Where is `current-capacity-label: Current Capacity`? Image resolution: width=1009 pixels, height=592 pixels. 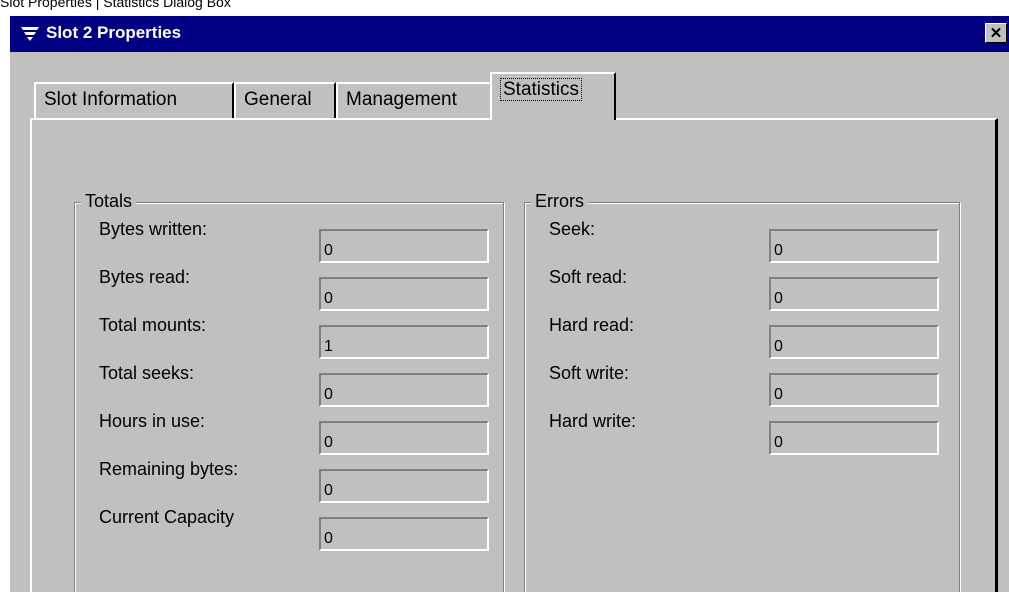 current-capacity-label: Current Capacity is located at coordinates (167, 517).